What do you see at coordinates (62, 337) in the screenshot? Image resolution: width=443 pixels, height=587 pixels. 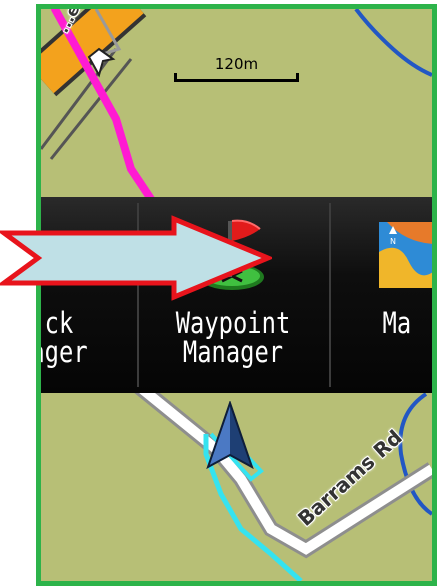 I see `menu-item-label: ck ager` at bounding box center [62, 337].